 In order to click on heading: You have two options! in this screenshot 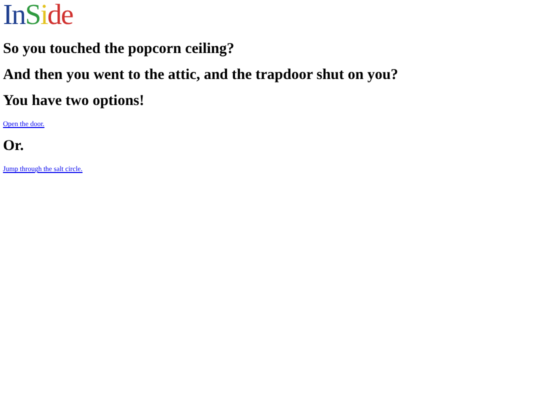, I will do `click(74, 101)`.